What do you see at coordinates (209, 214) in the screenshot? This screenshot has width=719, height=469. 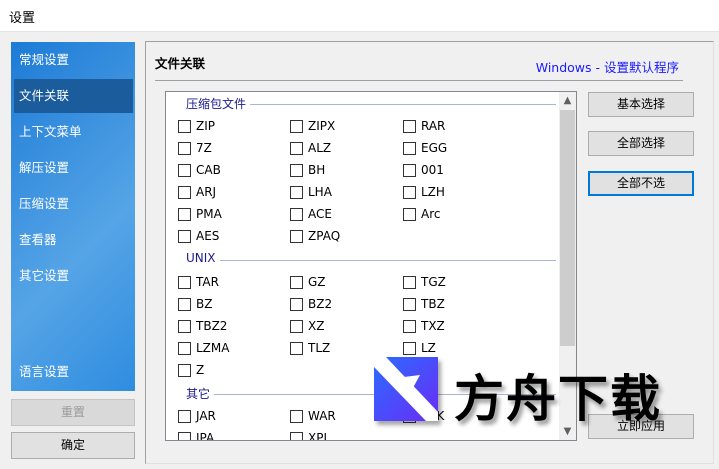 I see `filetype-label: PMA` at bounding box center [209, 214].